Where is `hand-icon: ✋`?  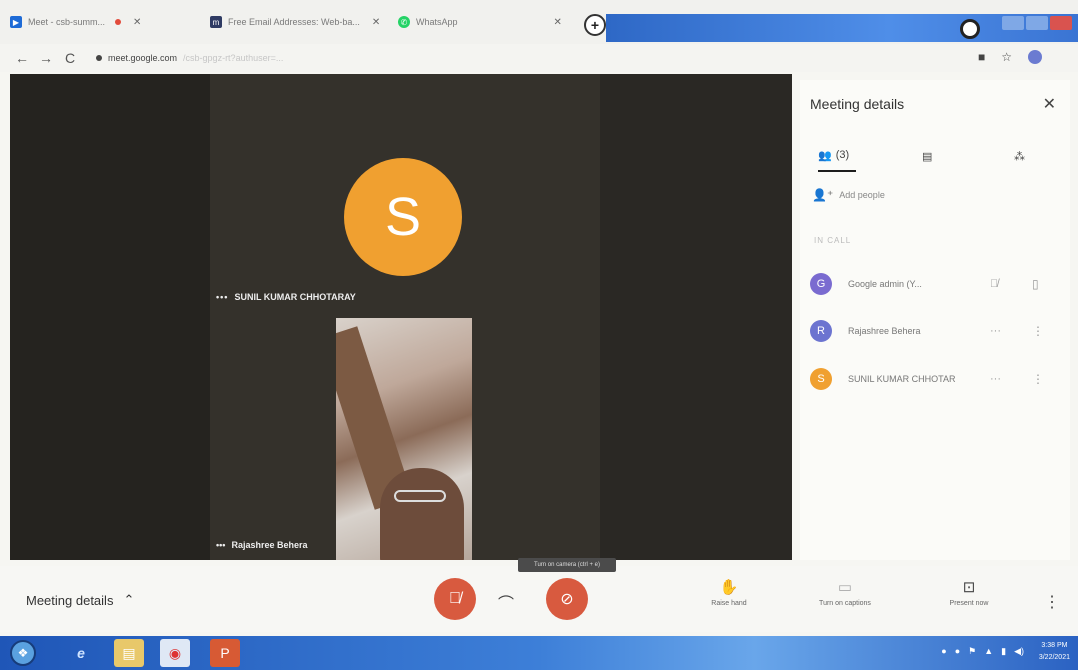 hand-icon: ✋ is located at coordinates (729, 587).